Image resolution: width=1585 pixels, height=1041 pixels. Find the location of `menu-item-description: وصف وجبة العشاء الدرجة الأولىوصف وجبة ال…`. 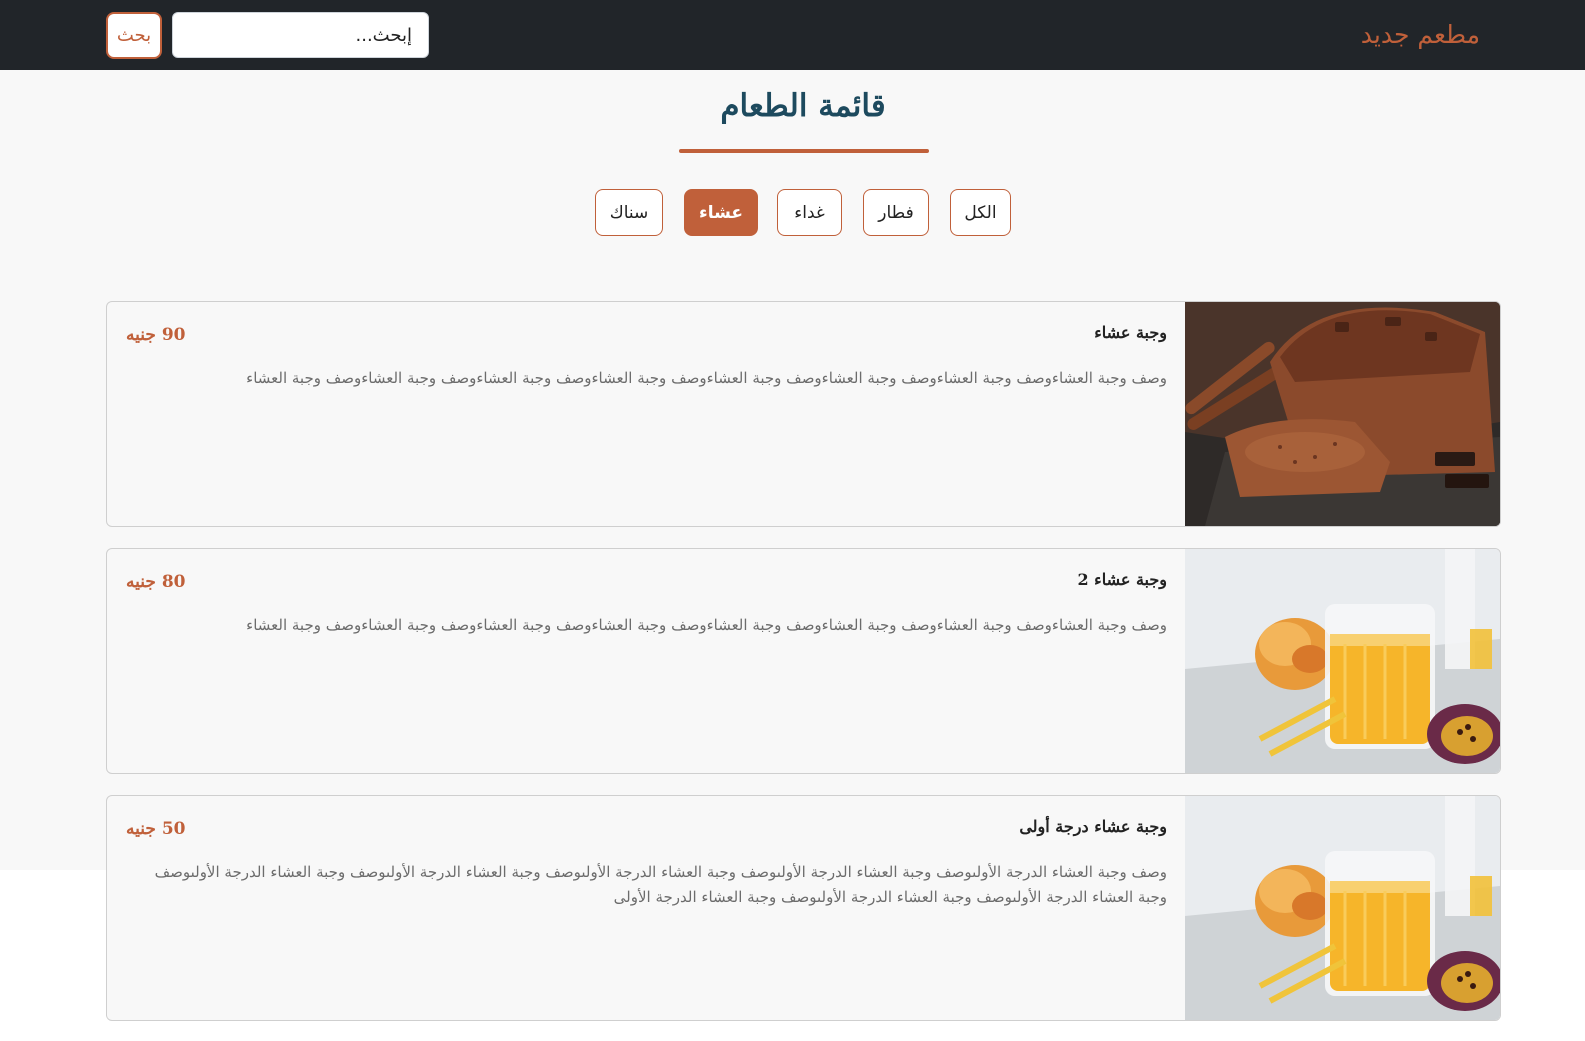

menu-item-description: وصف وجبة العشاء الدرجة الأولىوصف وجبة ال… is located at coordinates (660, 884).